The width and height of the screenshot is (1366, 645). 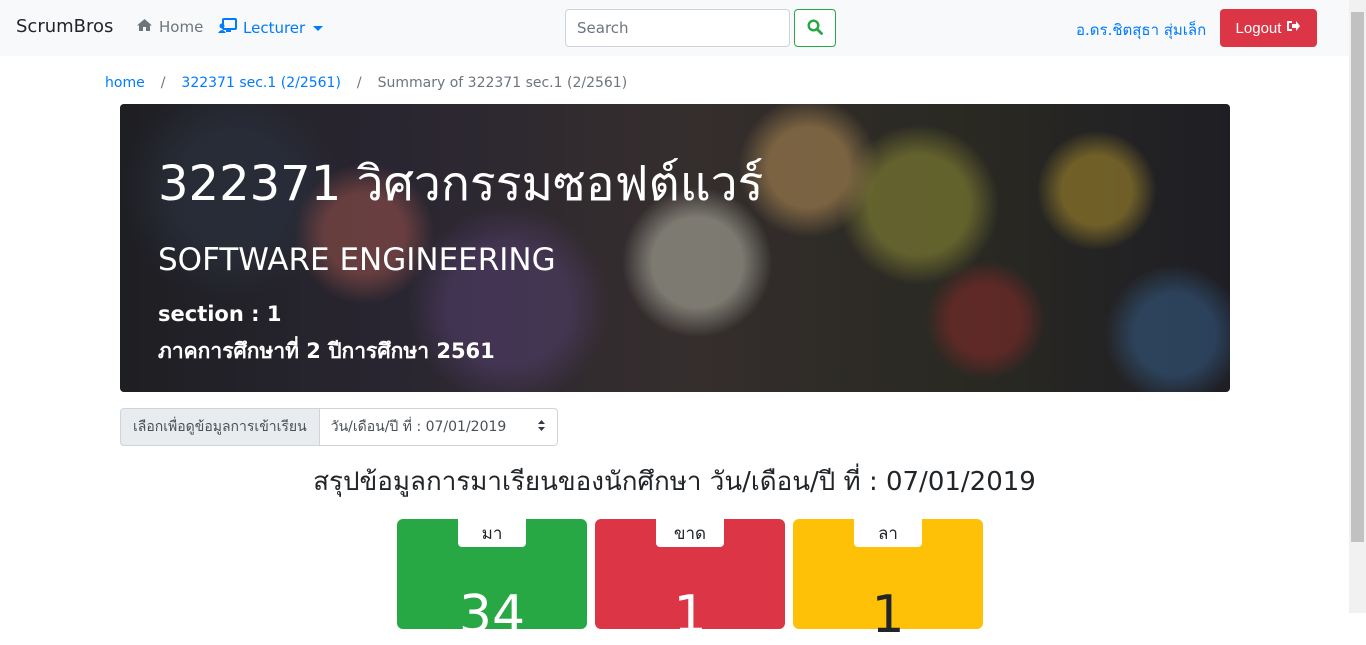 What do you see at coordinates (541, 427) in the screenshot?
I see `select-arrows-icon` at bounding box center [541, 427].